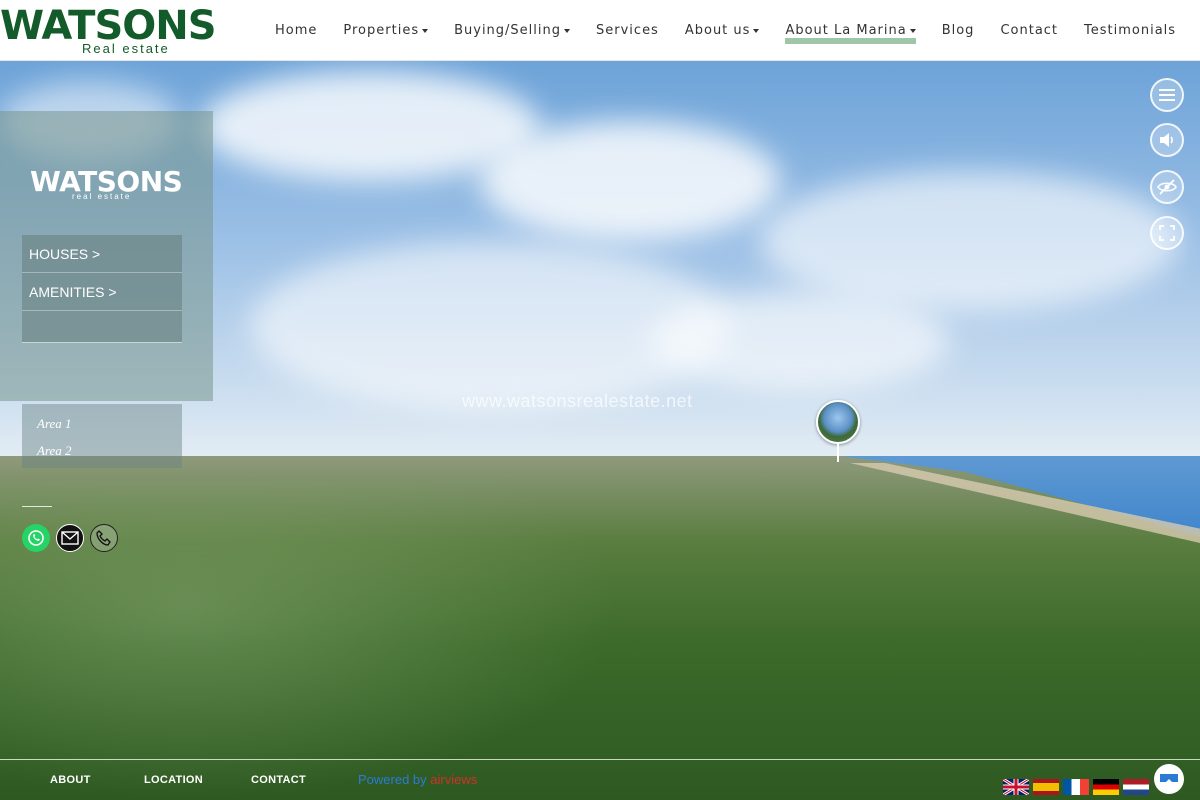  I want to click on whatsapp-icon, so click(36, 538).